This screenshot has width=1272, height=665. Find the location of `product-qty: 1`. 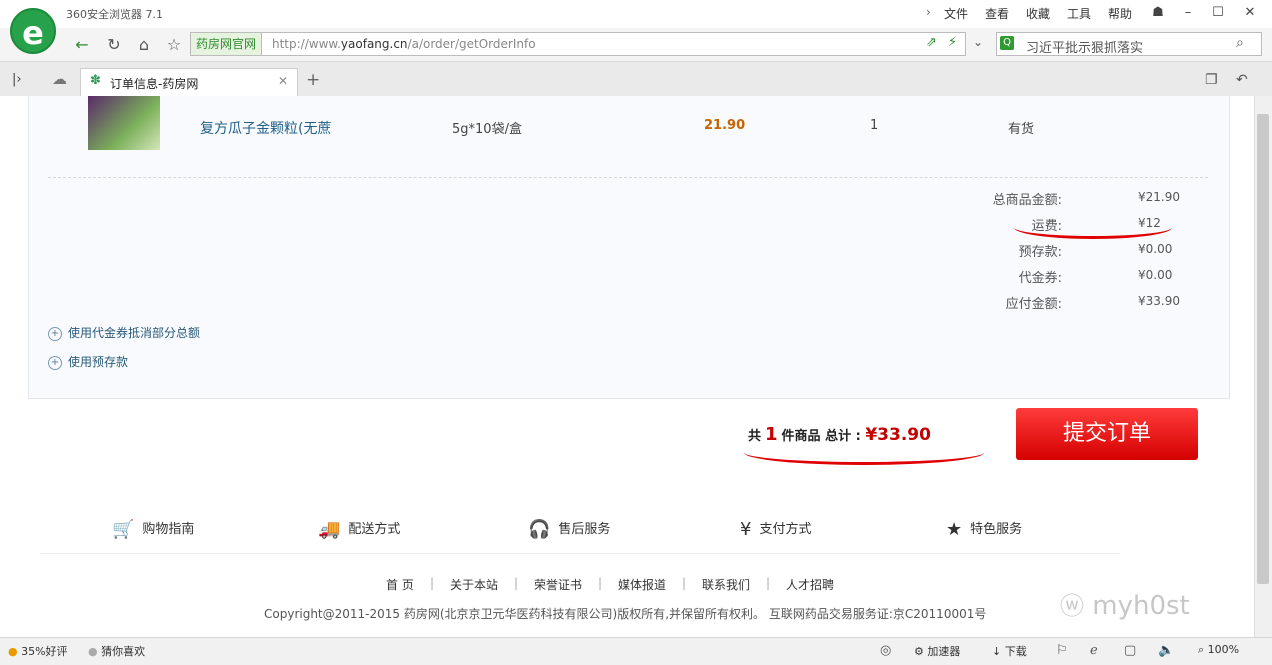

product-qty: 1 is located at coordinates (874, 125).